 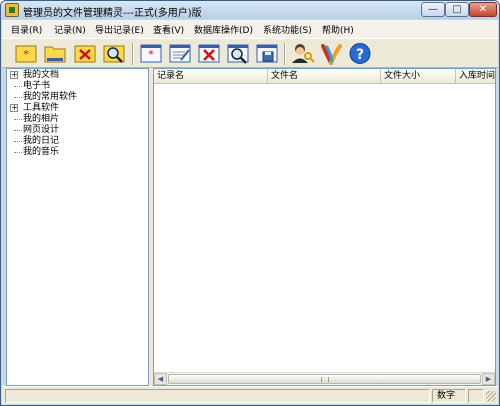 I want to click on horizontal-scrollbar: ◀ ▶, so click(x=324, y=378).